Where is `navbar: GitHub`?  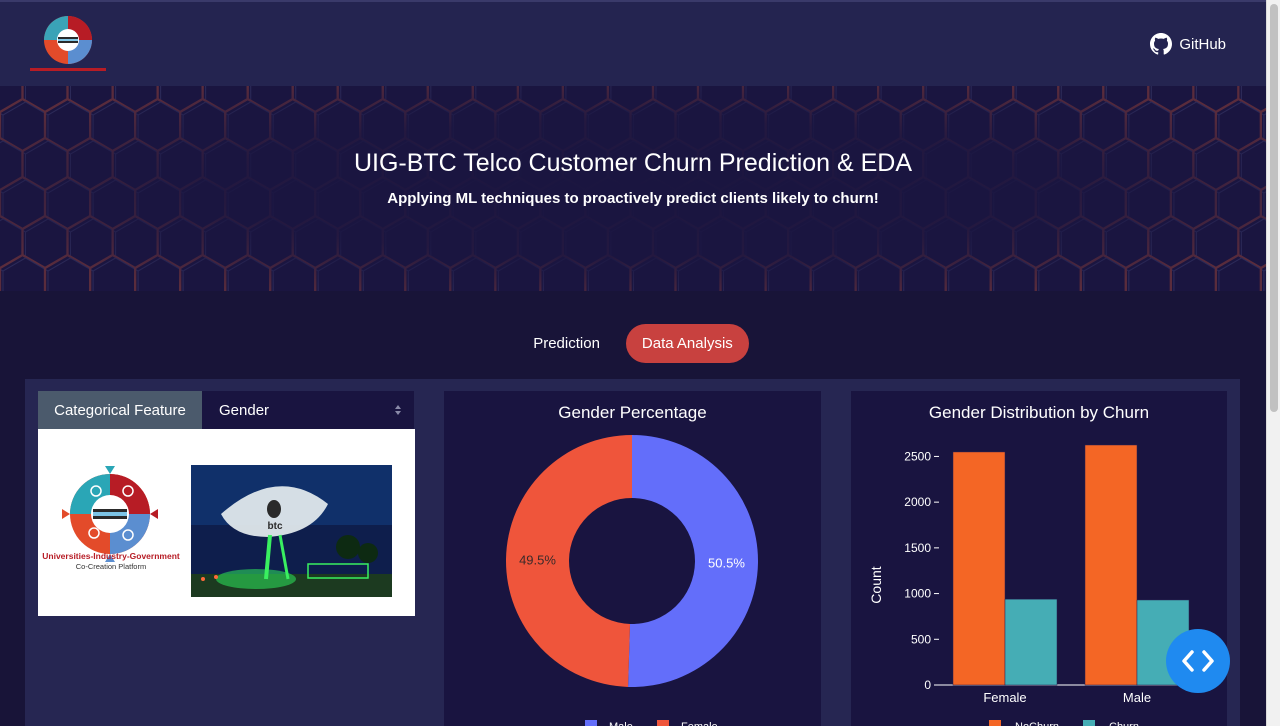
navbar: GitHub is located at coordinates (633, 43).